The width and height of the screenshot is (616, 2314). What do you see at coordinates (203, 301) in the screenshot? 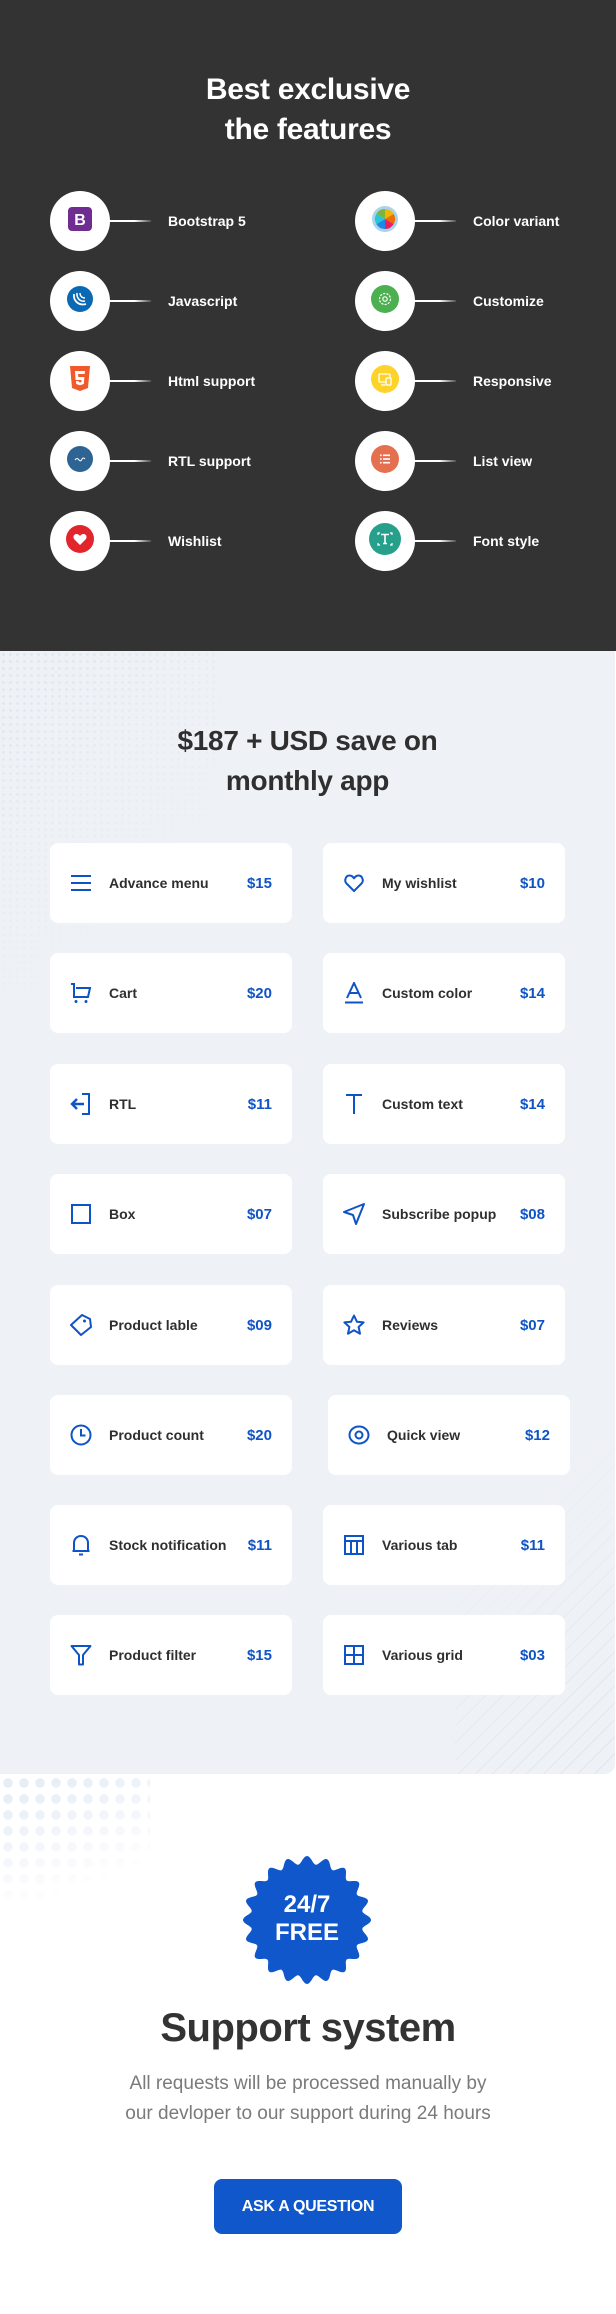
I see `feature-label: Javascript` at bounding box center [203, 301].